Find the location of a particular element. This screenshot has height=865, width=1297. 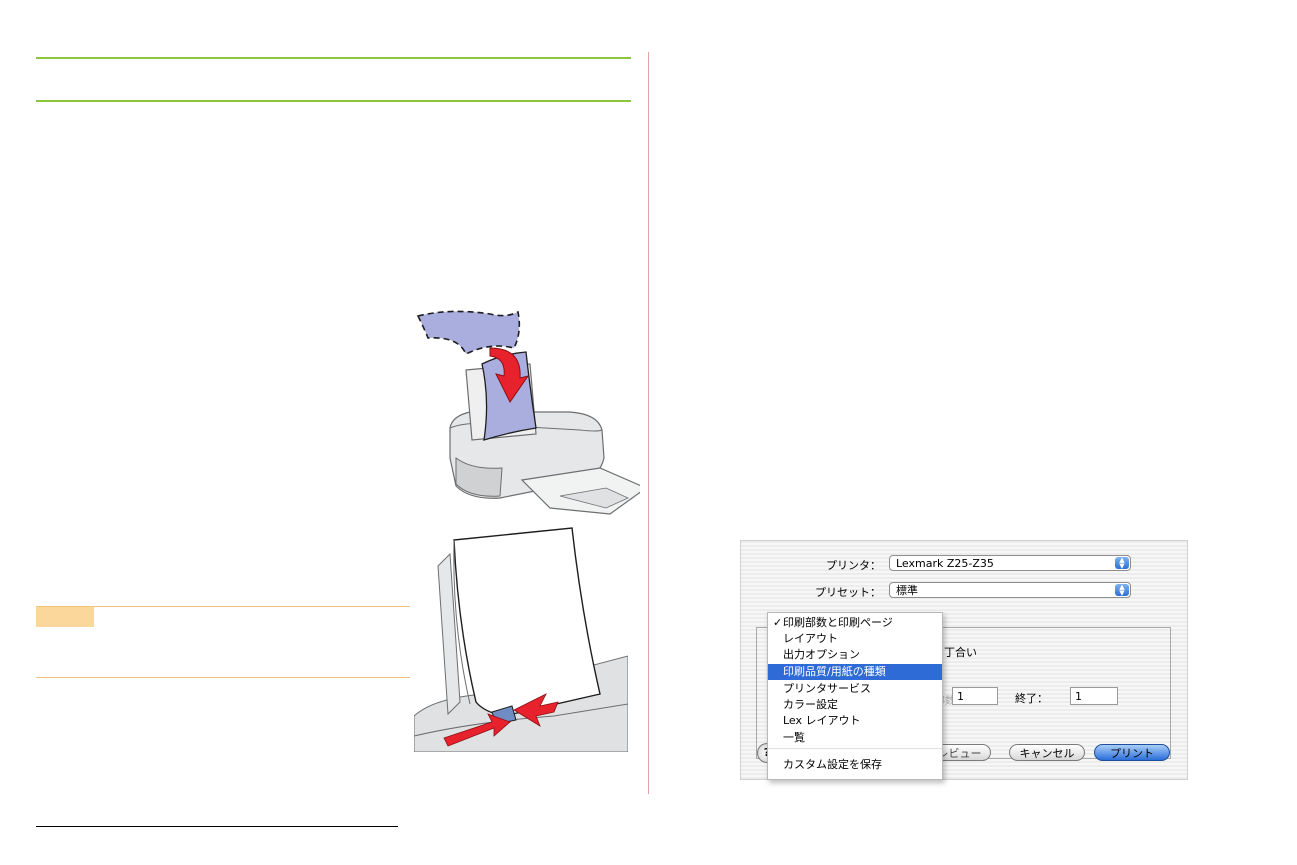

header-rule-top is located at coordinates (333, 58).